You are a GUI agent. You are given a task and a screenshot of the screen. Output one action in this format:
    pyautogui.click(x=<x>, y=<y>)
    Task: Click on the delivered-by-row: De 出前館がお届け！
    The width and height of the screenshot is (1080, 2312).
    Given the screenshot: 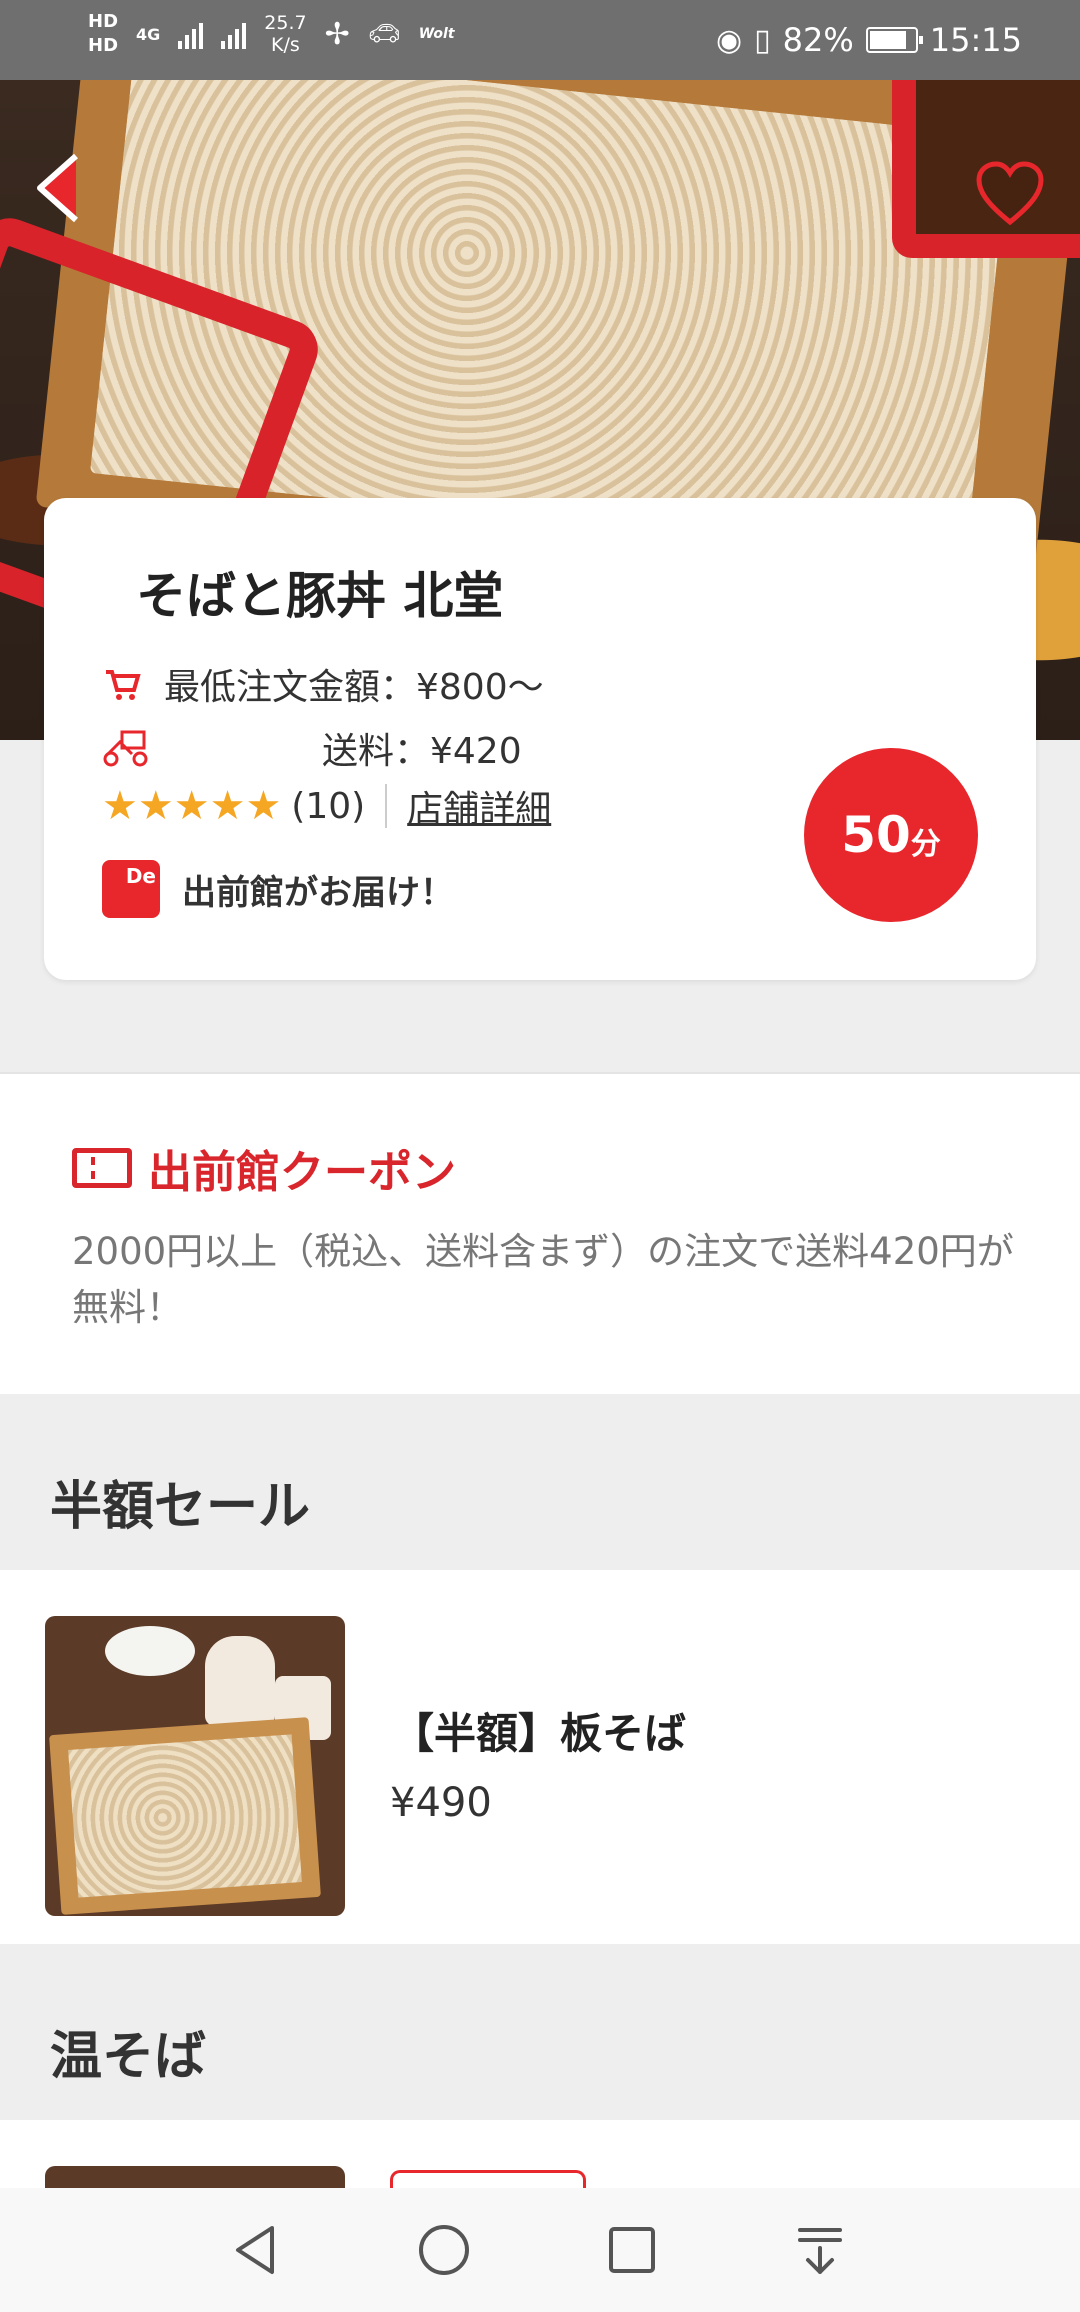 What is the action you would take?
    pyautogui.click(x=278, y=889)
    